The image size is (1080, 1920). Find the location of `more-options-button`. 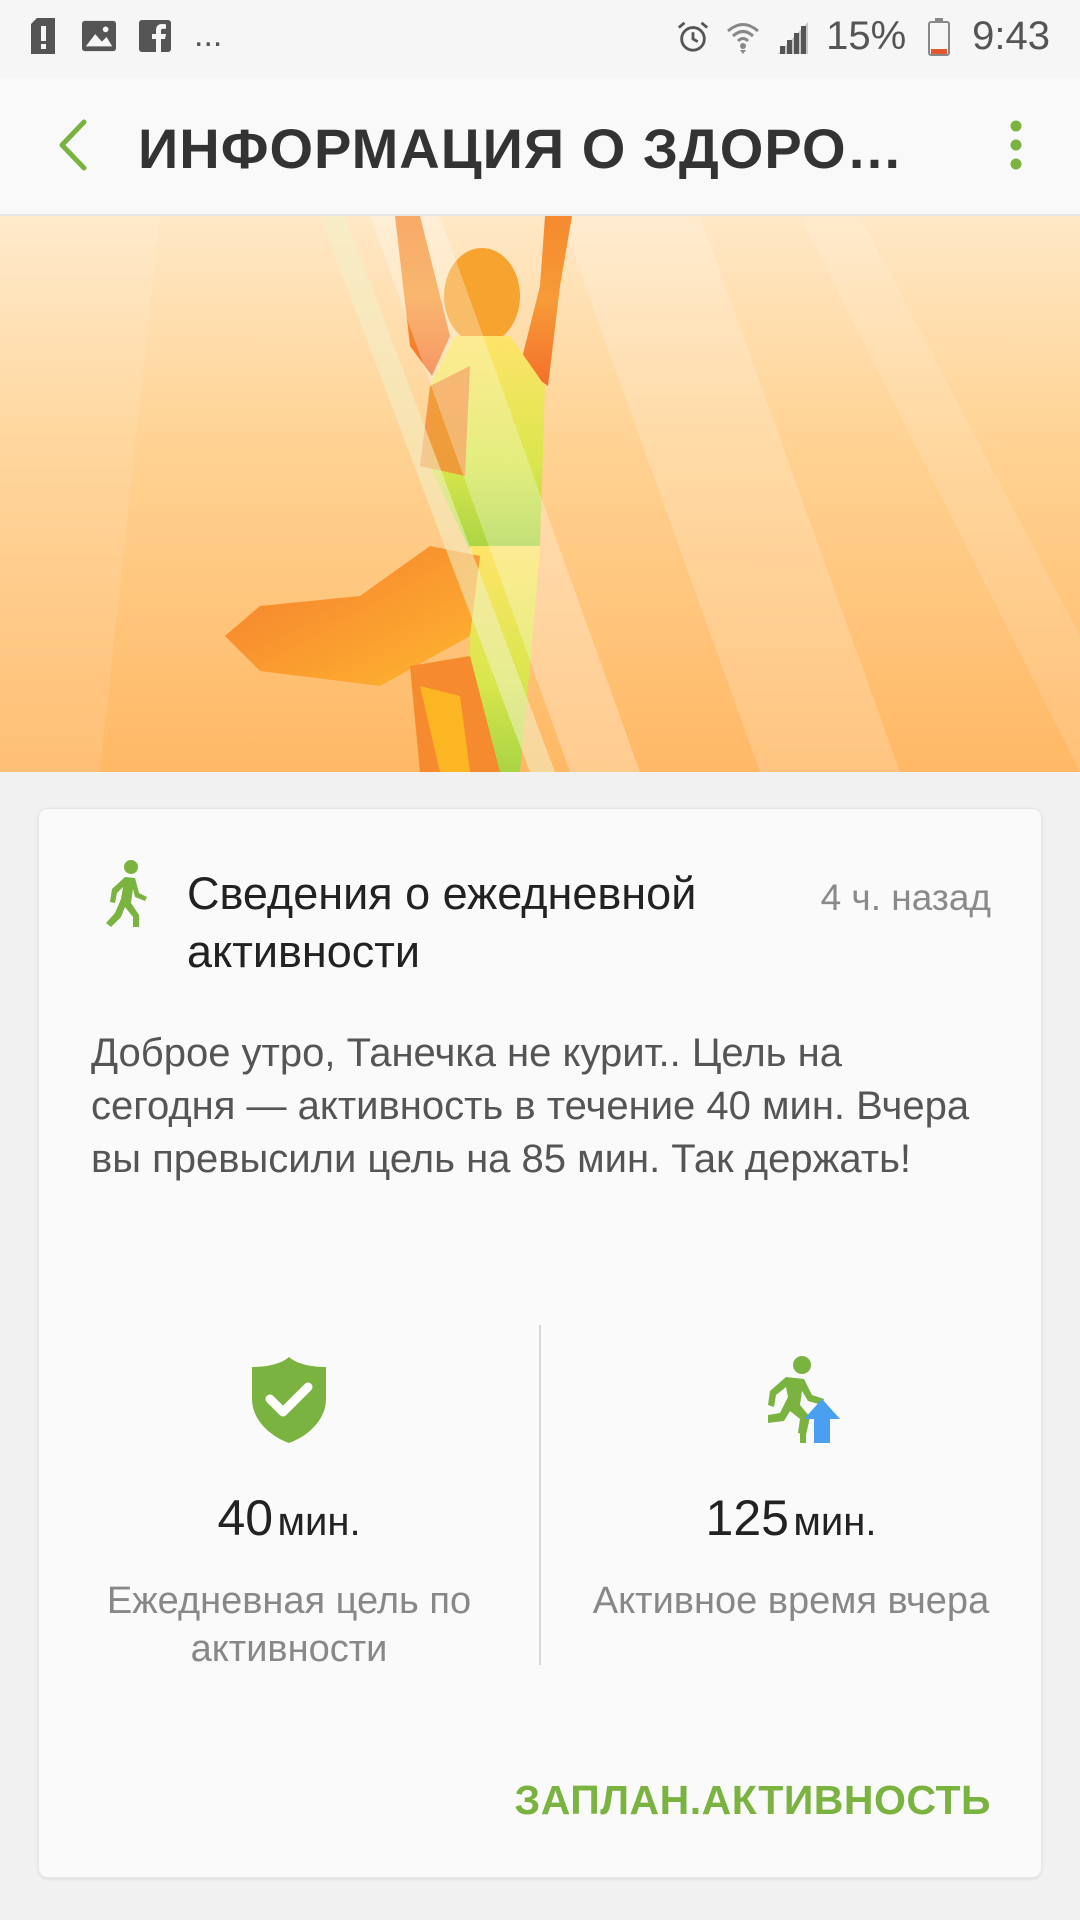

more-options-button is located at coordinates (1016, 147).